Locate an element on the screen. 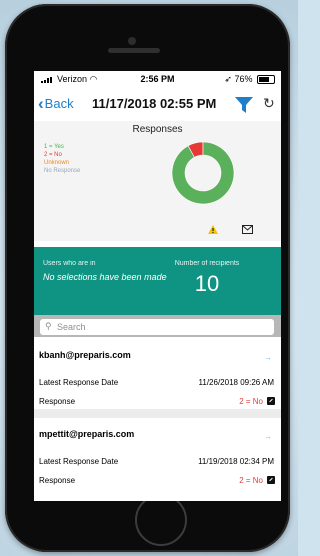 The width and height of the screenshot is (320, 556). chevron-left-icon: ‹ is located at coordinates (41, 103).